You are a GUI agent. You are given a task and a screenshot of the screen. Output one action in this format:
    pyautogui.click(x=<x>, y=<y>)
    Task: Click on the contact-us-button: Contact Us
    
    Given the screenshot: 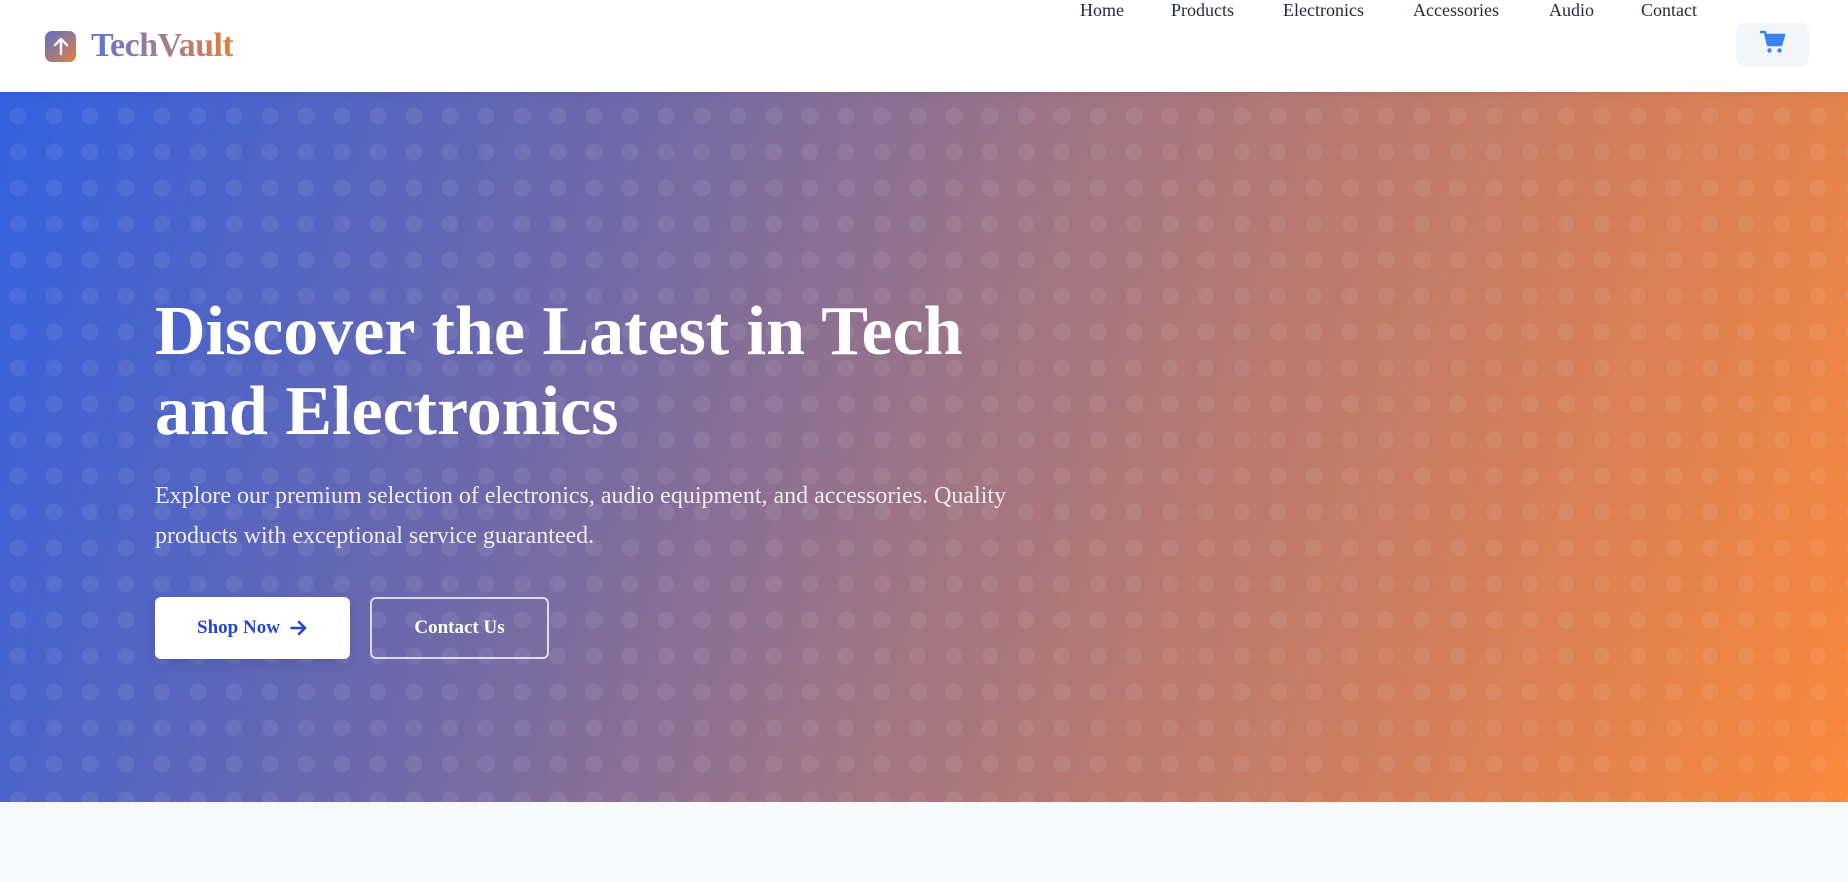 What is the action you would take?
    pyautogui.click(x=459, y=628)
    